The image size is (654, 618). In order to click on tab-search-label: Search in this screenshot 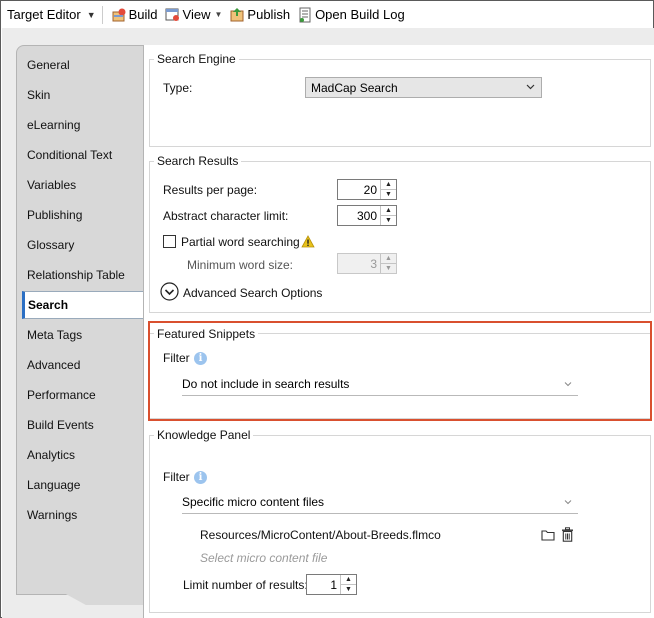, I will do `click(48, 305)`.